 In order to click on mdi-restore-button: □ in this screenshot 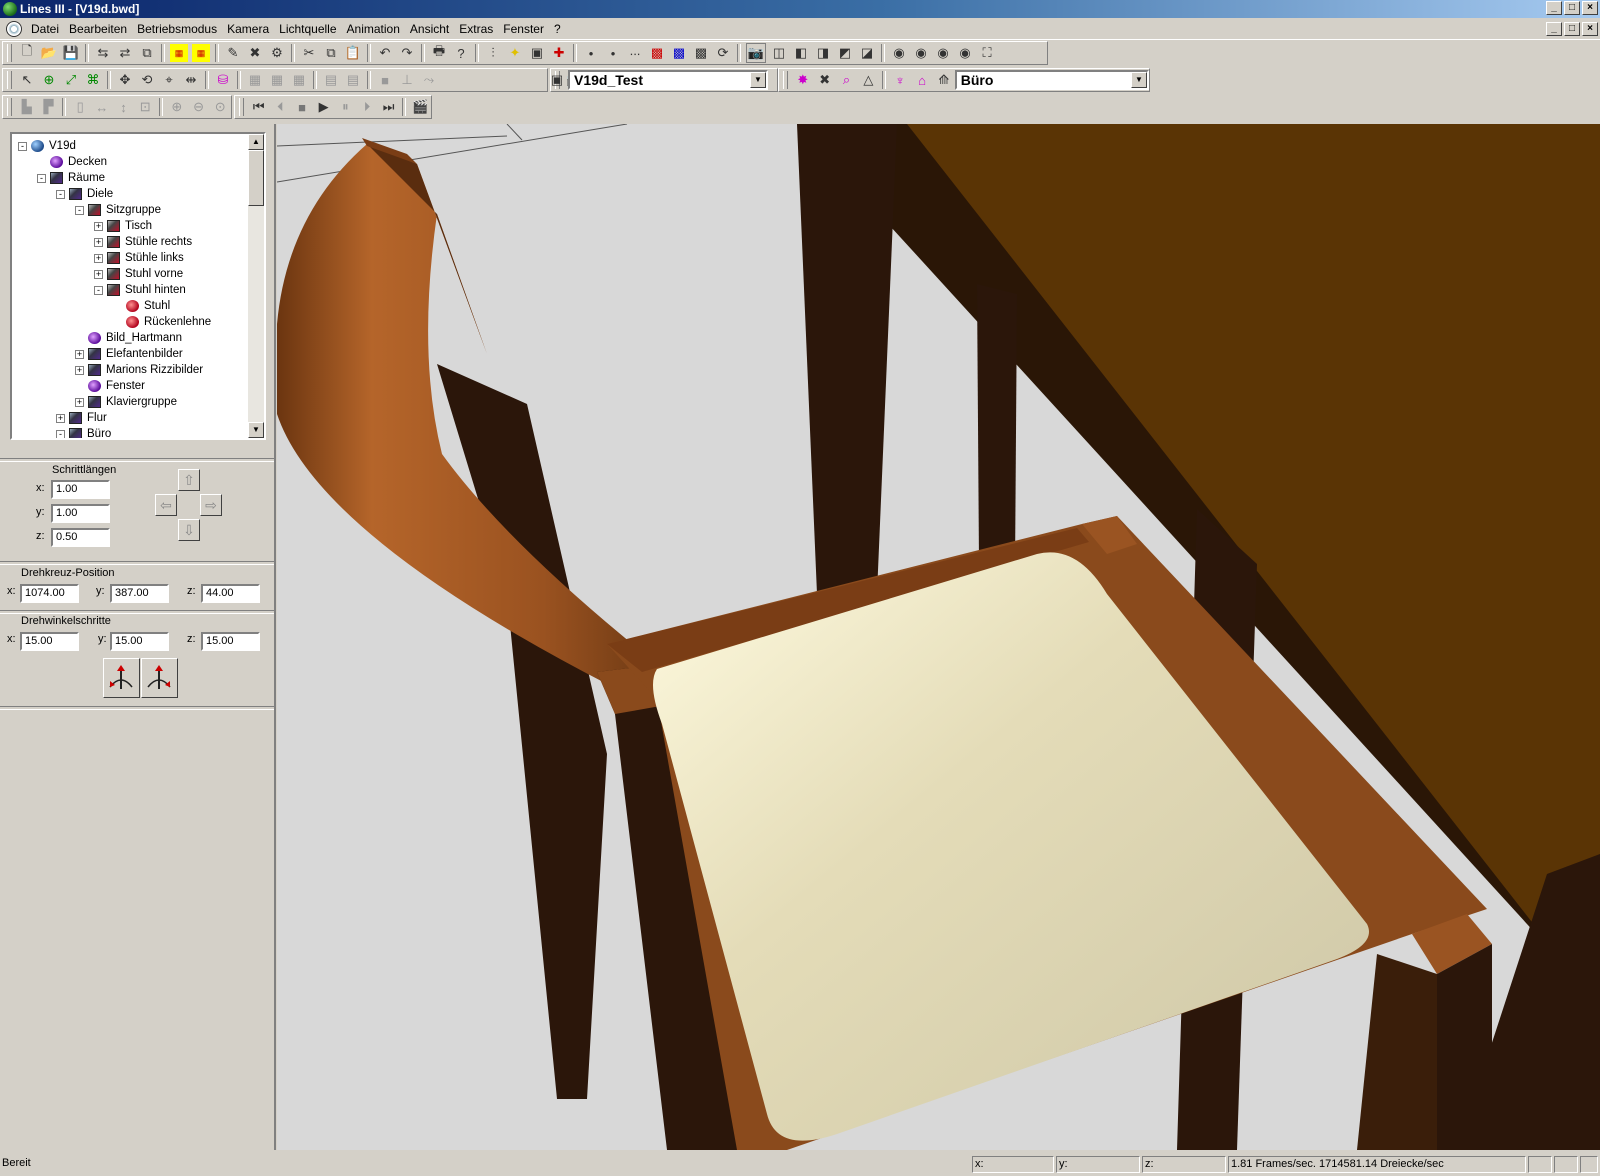, I will do `click(1572, 29)`.